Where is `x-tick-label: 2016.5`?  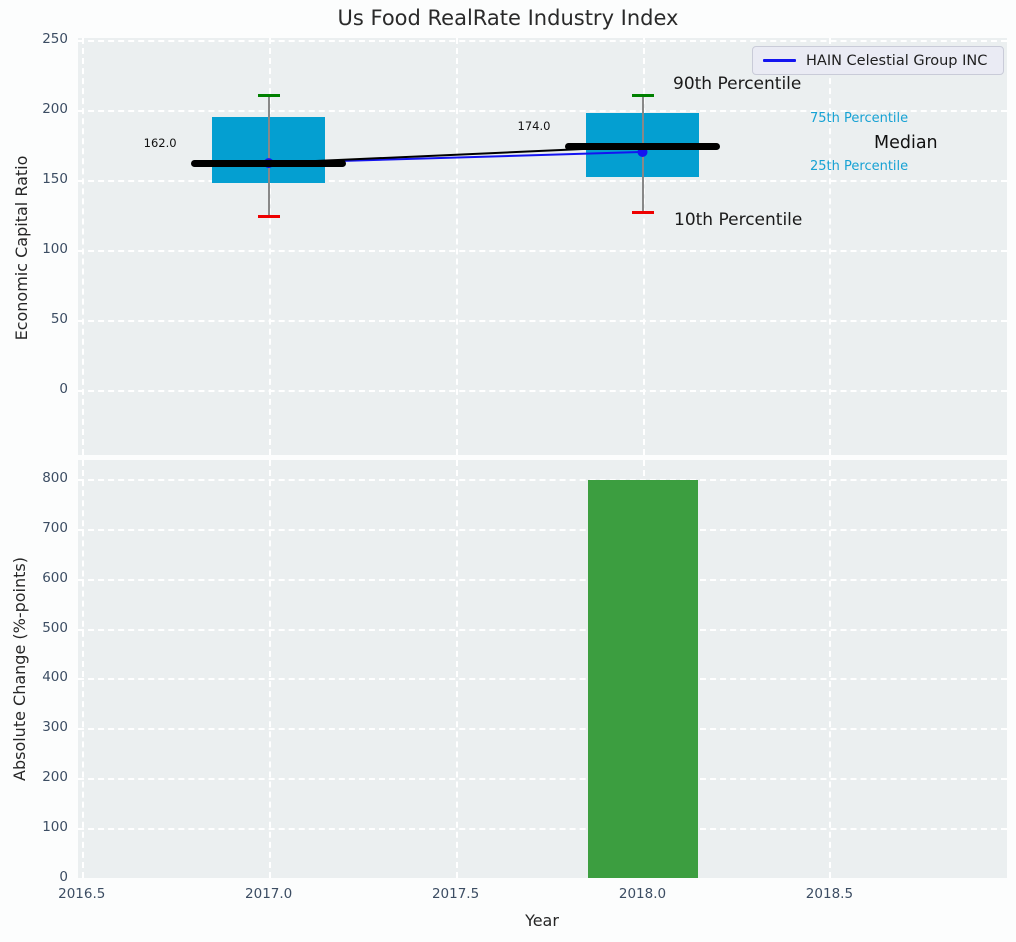
x-tick-label: 2016.5 is located at coordinates (82, 894).